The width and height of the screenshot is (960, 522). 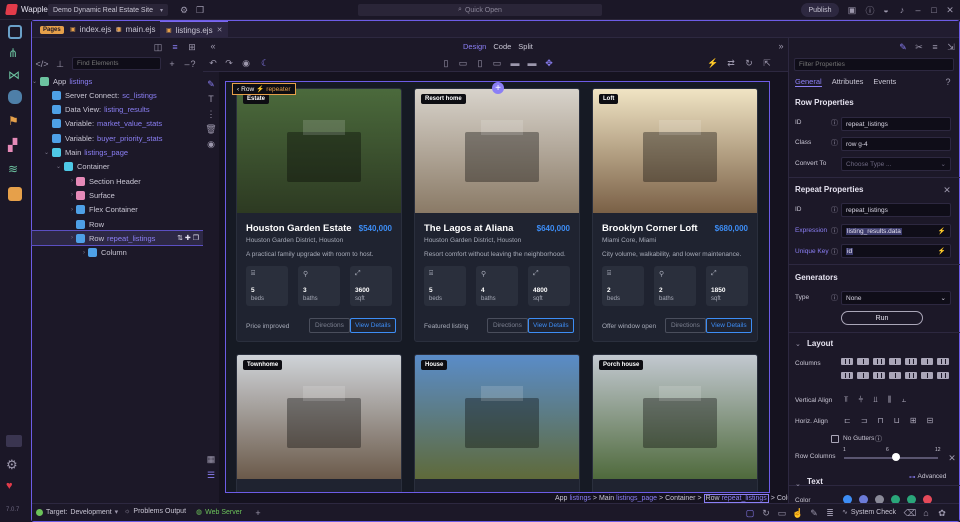 What do you see at coordinates (175, 511) in the screenshot?
I see `output-button: Output` at bounding box center [175, 511].